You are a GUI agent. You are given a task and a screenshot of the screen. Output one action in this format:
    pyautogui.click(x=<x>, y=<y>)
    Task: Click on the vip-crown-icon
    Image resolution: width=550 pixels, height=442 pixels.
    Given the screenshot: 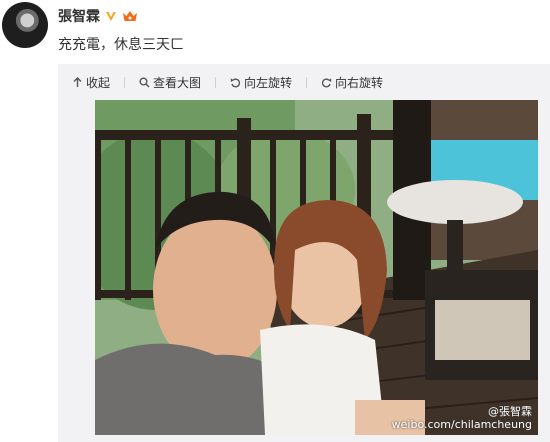 What is the action you would take?
    pyautogui.click(x=130, y=16)
    